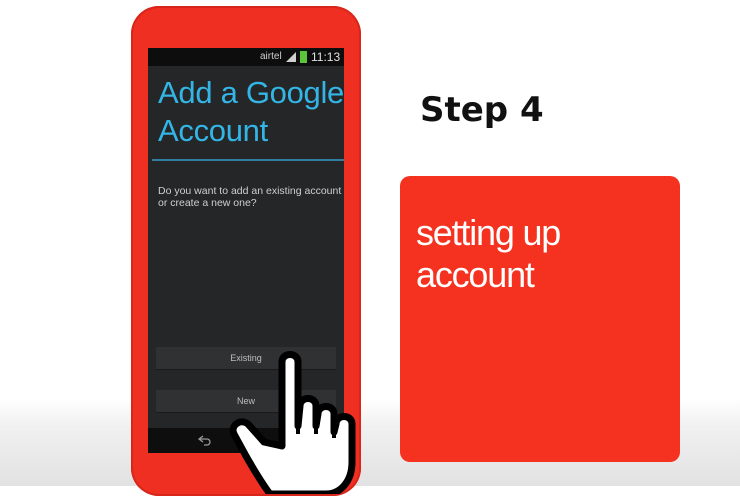 The height and width of the screenshot is (496, 740). I want to click on page-title: Add a Google Account, so click(251, 112).